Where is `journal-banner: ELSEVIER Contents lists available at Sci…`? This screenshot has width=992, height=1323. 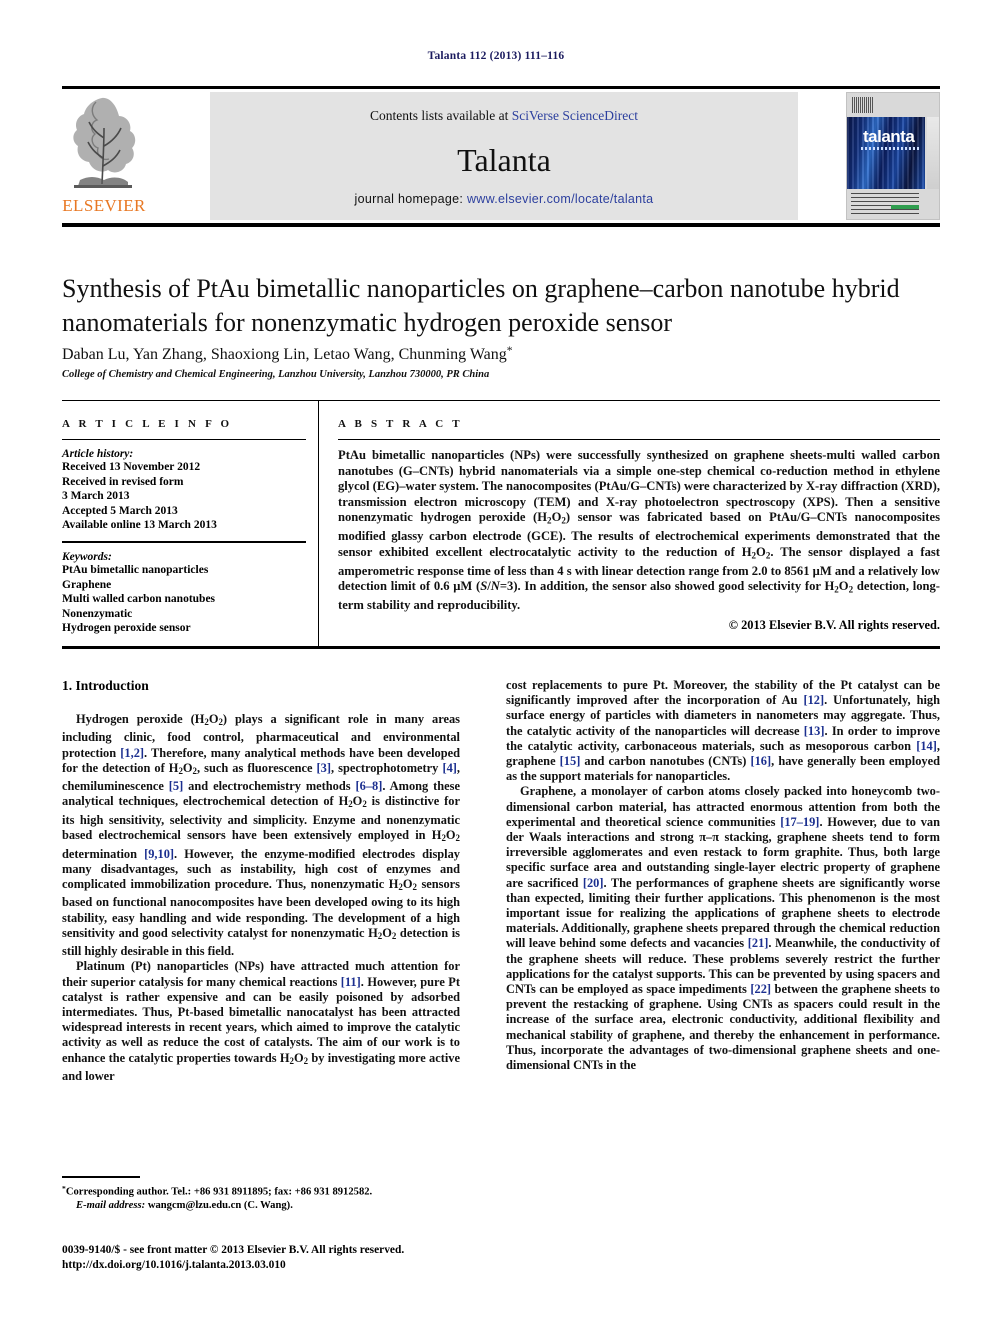 journal-banner: ELSEVIER Contents lists available at Sci… is located at coordinates (501, 156).